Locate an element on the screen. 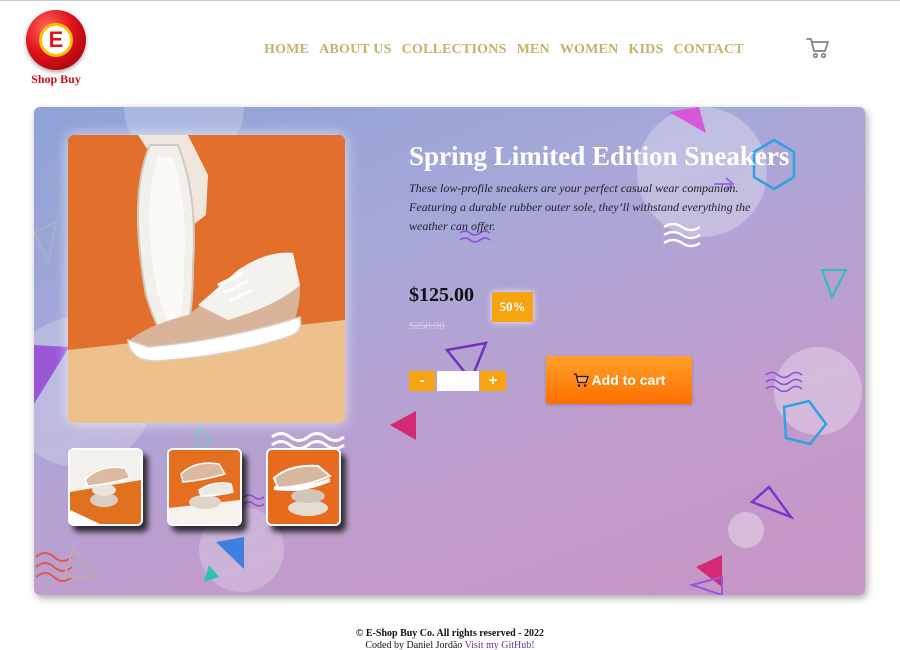  sneaker-main-image is located at coordinates (206, 279).